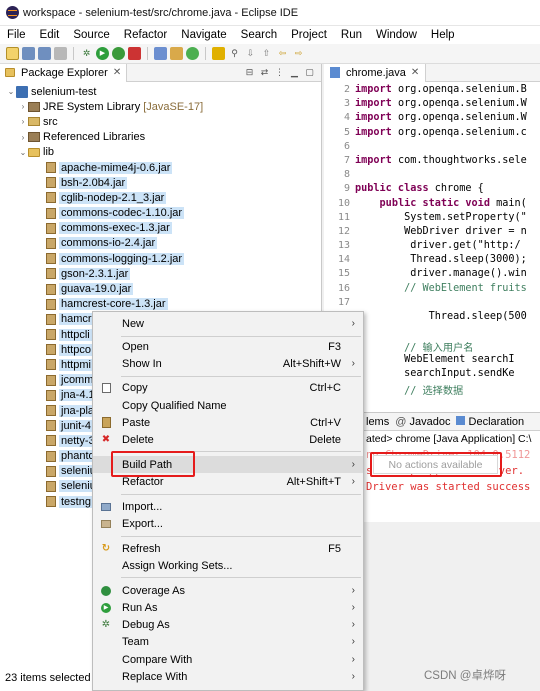  Describe the element at coordinates (10, 72) in the screenshot. I see `package-explorer-icon` at that location.